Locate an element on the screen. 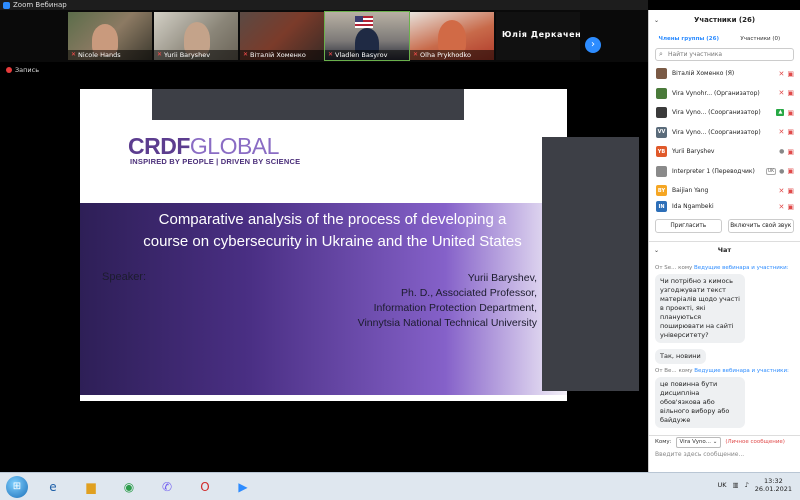 The image size is (800, 500). video-tile: ✕ Olha Prykhodko is located at coordinates (452, 36).